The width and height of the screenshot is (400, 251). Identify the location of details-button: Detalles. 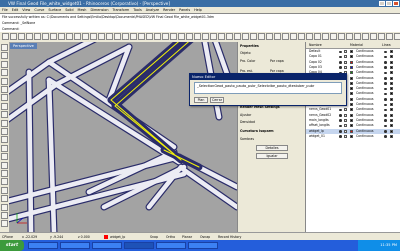
(272, 148).